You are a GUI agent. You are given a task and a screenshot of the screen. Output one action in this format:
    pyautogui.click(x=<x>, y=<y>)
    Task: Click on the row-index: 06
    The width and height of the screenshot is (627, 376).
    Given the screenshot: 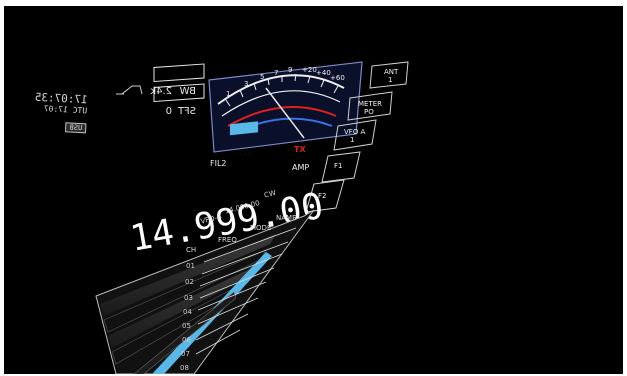 What is the action you would take?
    pyautogui.click(x=186, y=340)
    